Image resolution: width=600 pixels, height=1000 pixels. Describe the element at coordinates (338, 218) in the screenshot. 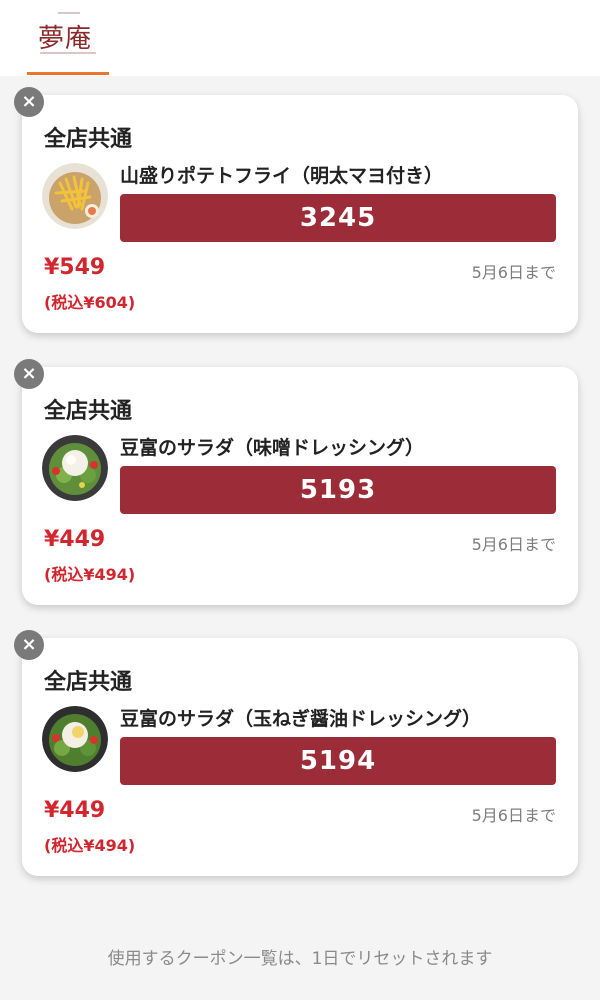

I see `coupon-code: 3245` at that location.